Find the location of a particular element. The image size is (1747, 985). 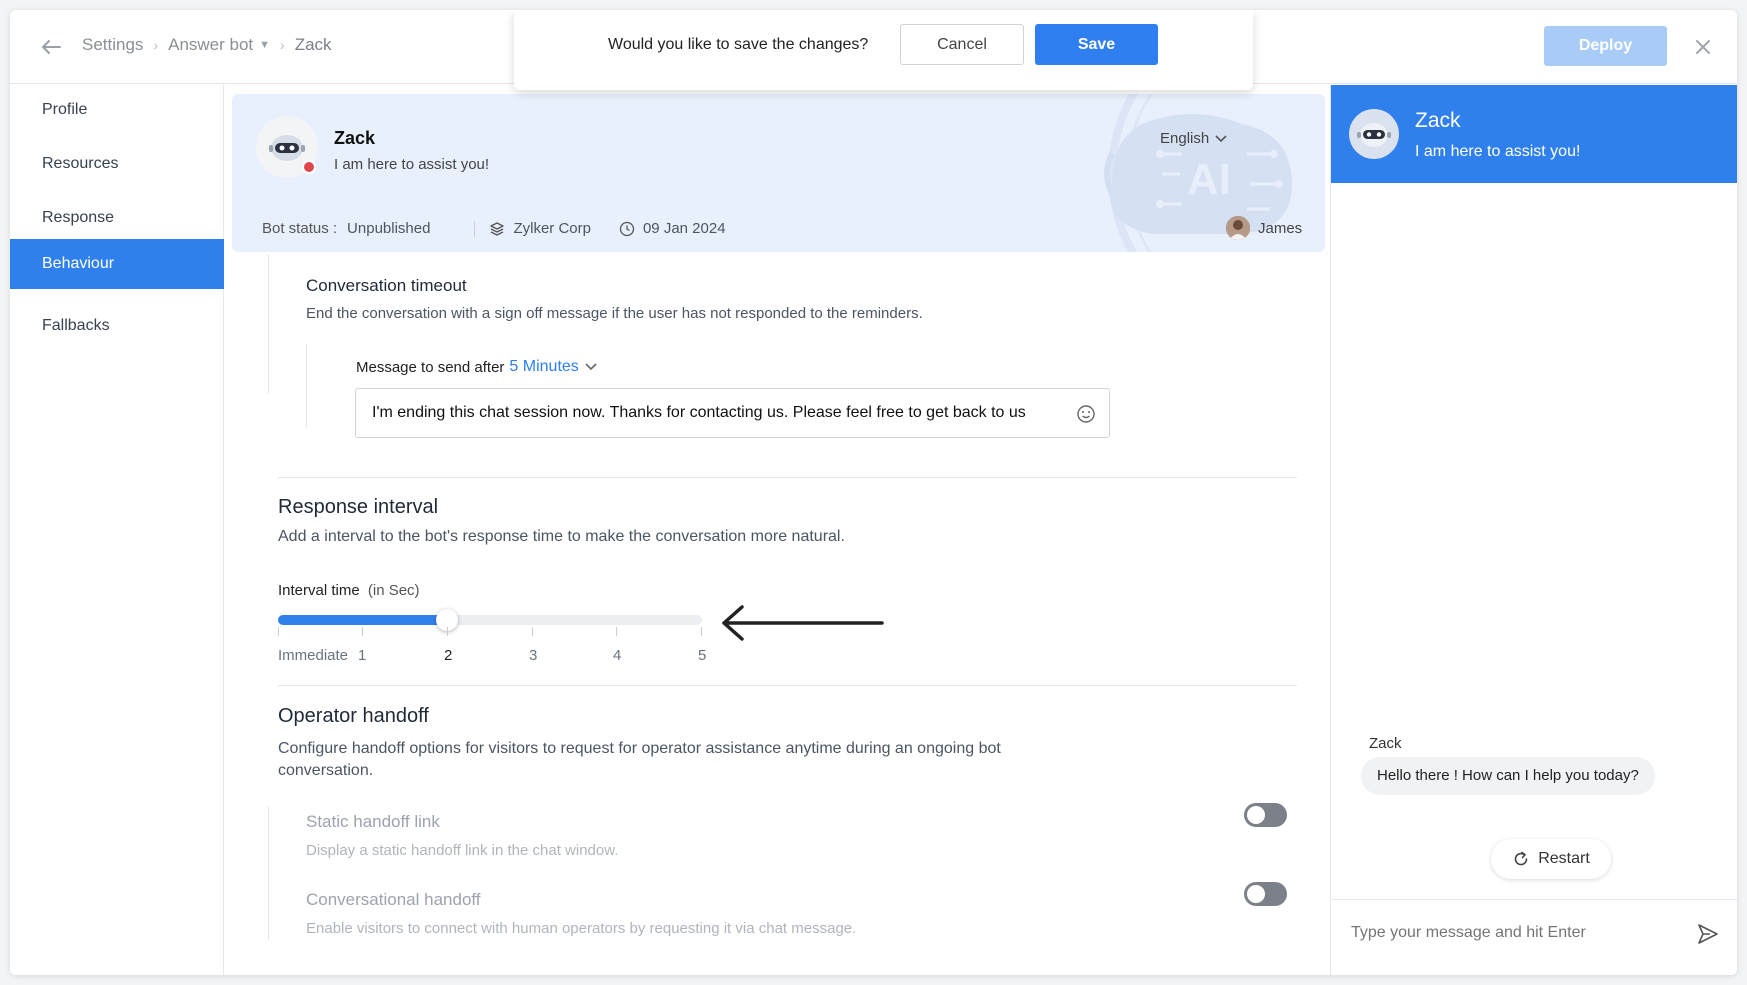

sidebar-item-response: Response is located at coordinates (117, 218).